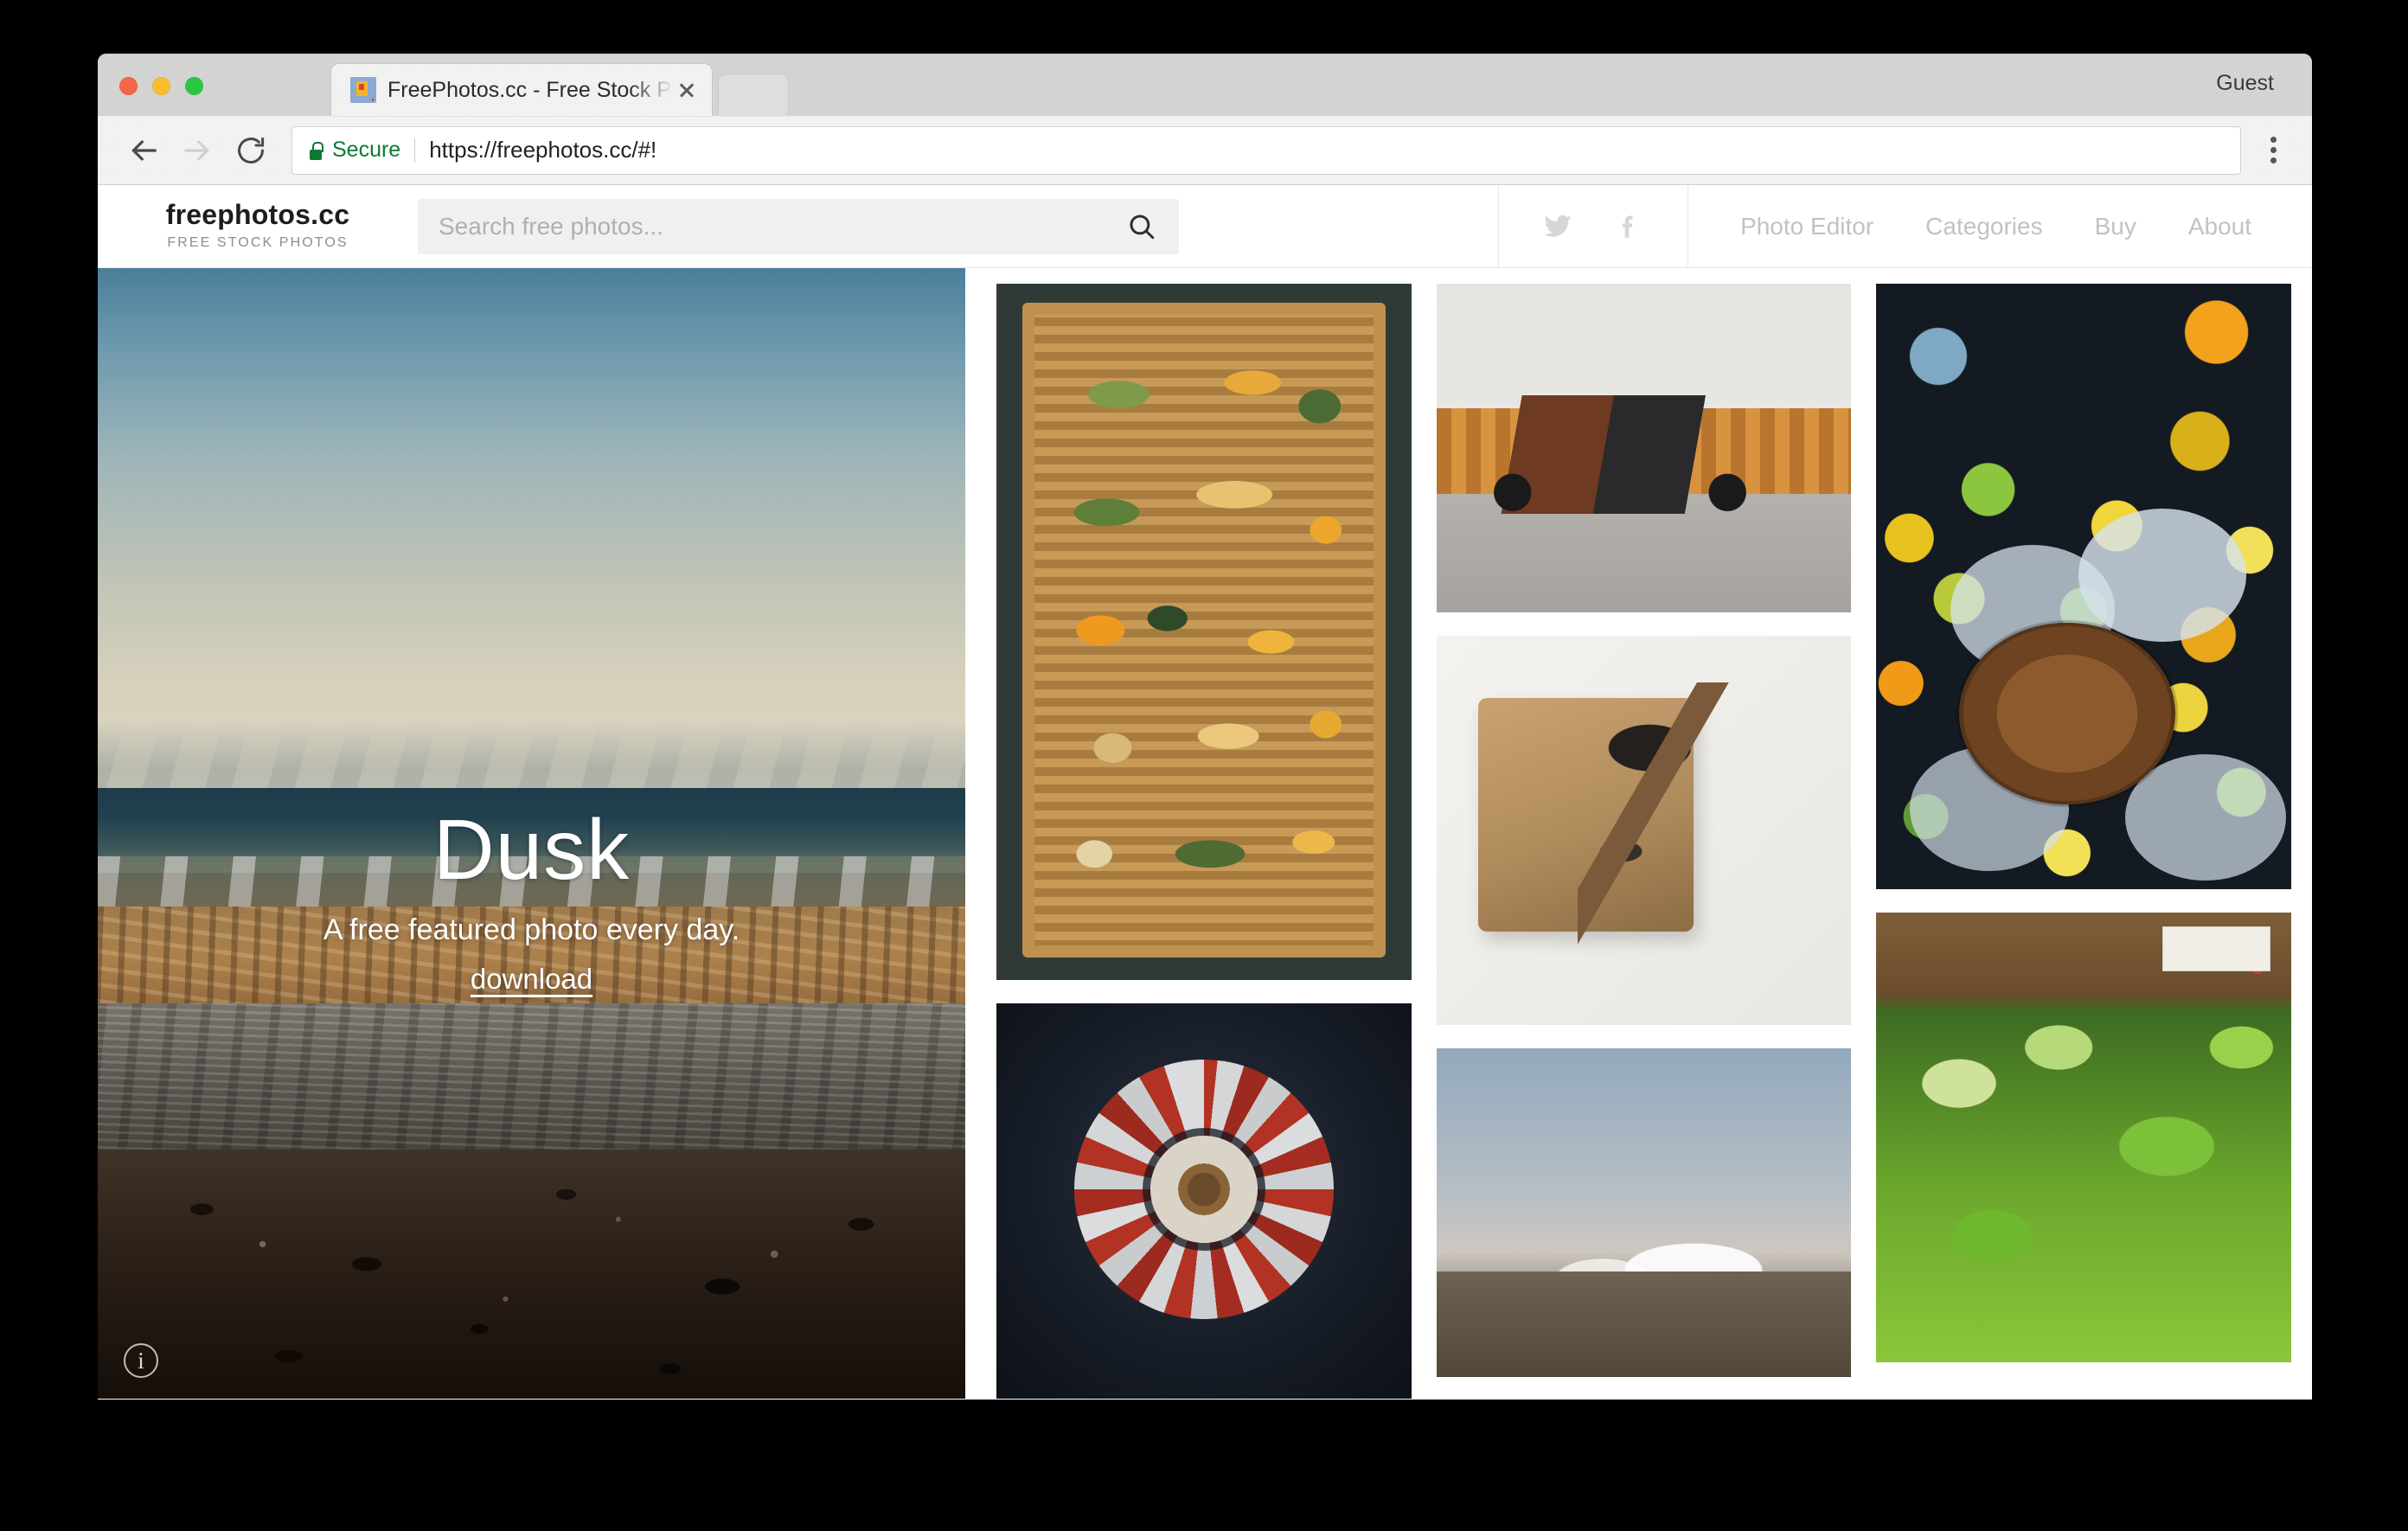 This screenshot has width=2408, height=1531. Describe the element at coordinates (2219, 226) in the screenshot. I see `nav-link-about: About` at that location.